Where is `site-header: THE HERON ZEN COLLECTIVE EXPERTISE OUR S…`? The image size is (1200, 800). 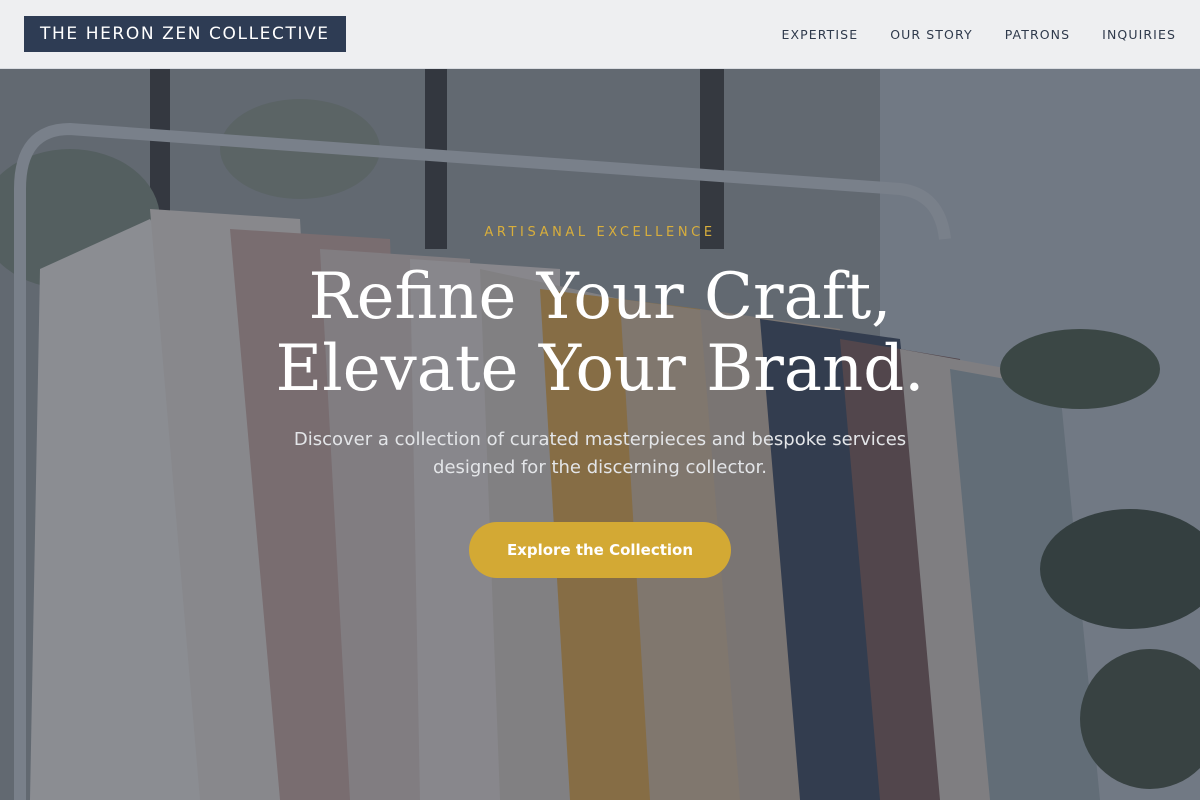 site-header: THE HERON ZEN COLLECTIVE EXPERTISE OUR S… is located at coordinates (600, 34).